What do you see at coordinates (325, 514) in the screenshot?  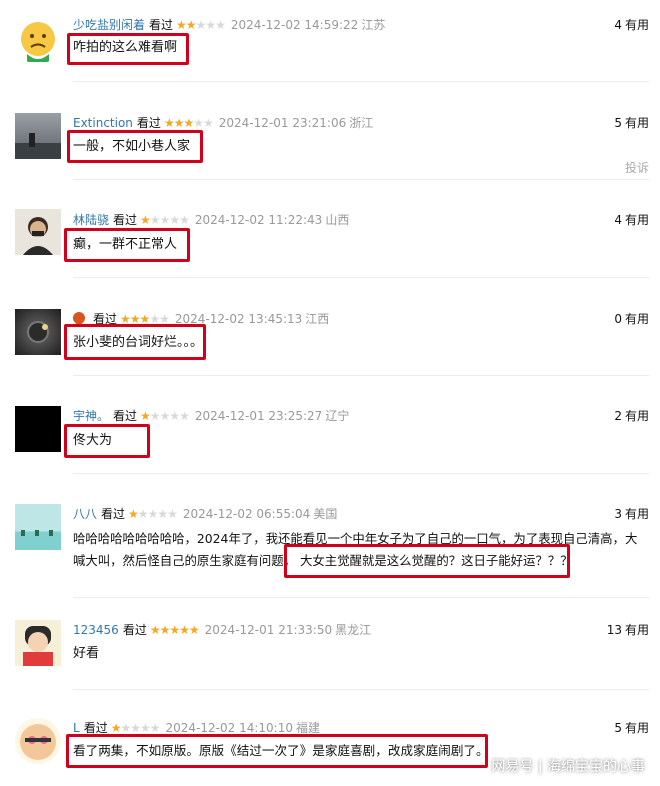 I see `comment-location: 美国` at bounding box center [325, 514].